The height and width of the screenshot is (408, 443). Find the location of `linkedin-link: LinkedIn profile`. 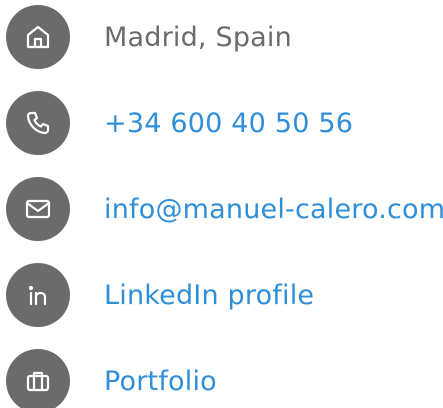

linkedin-link: LinkedIn profile is located at coordinates (209, 295).